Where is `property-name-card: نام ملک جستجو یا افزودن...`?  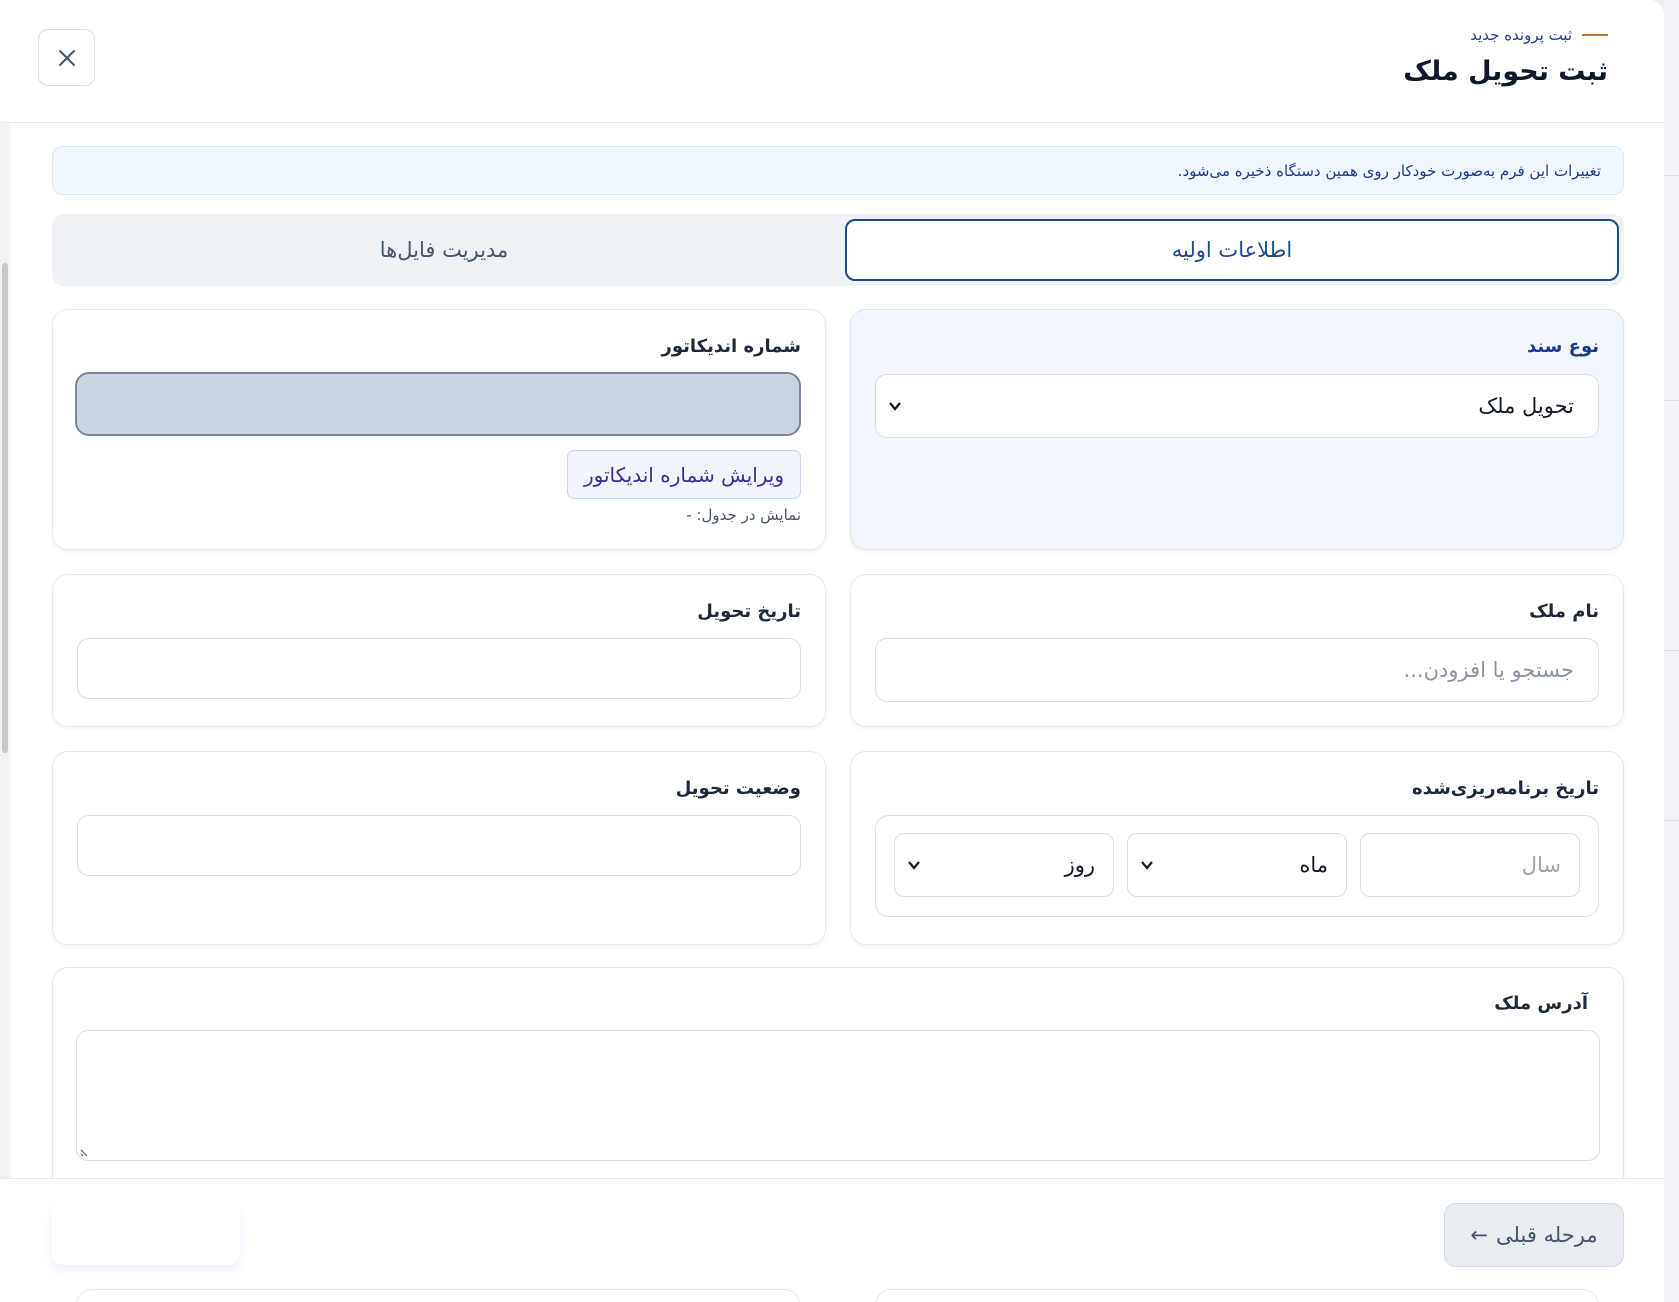
property-name-card: نام ملک جستجو یا افزودن... is located at coordinates (1237, 650).